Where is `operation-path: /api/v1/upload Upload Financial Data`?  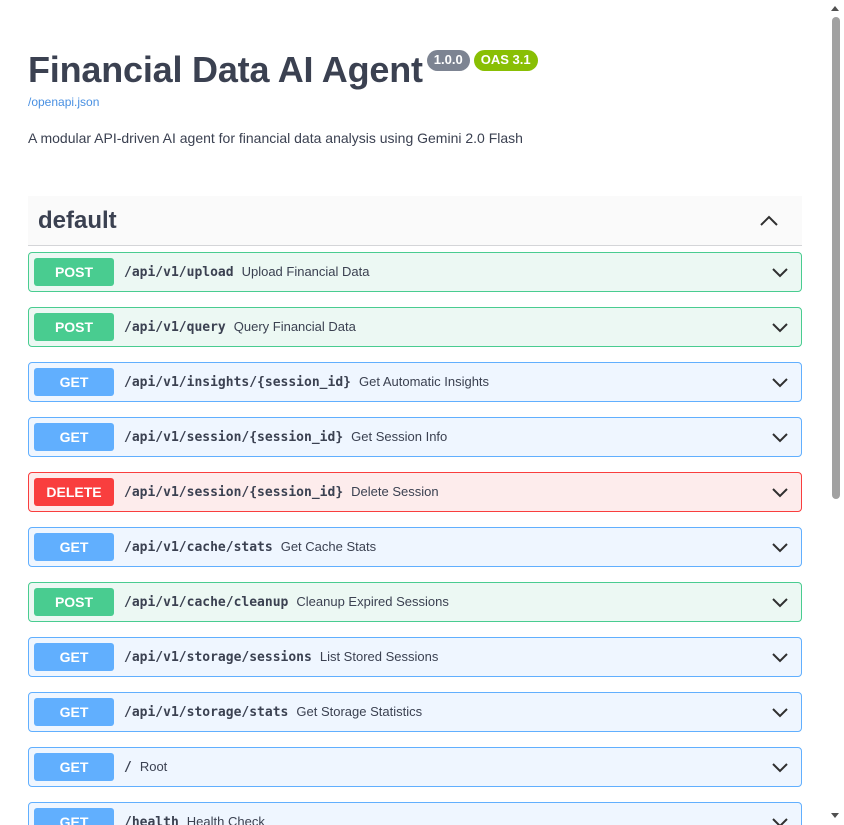 operation-path: /api/v1/upload Upload Financial Data is located at coordinates (246, 272).